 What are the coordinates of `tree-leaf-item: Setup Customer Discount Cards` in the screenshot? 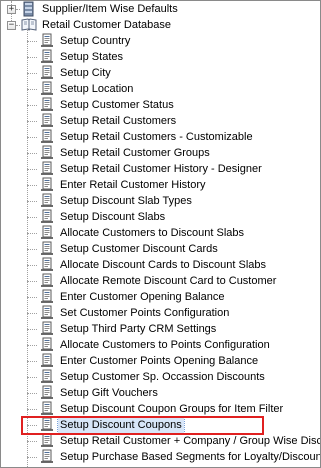 It's located at (160, 249).